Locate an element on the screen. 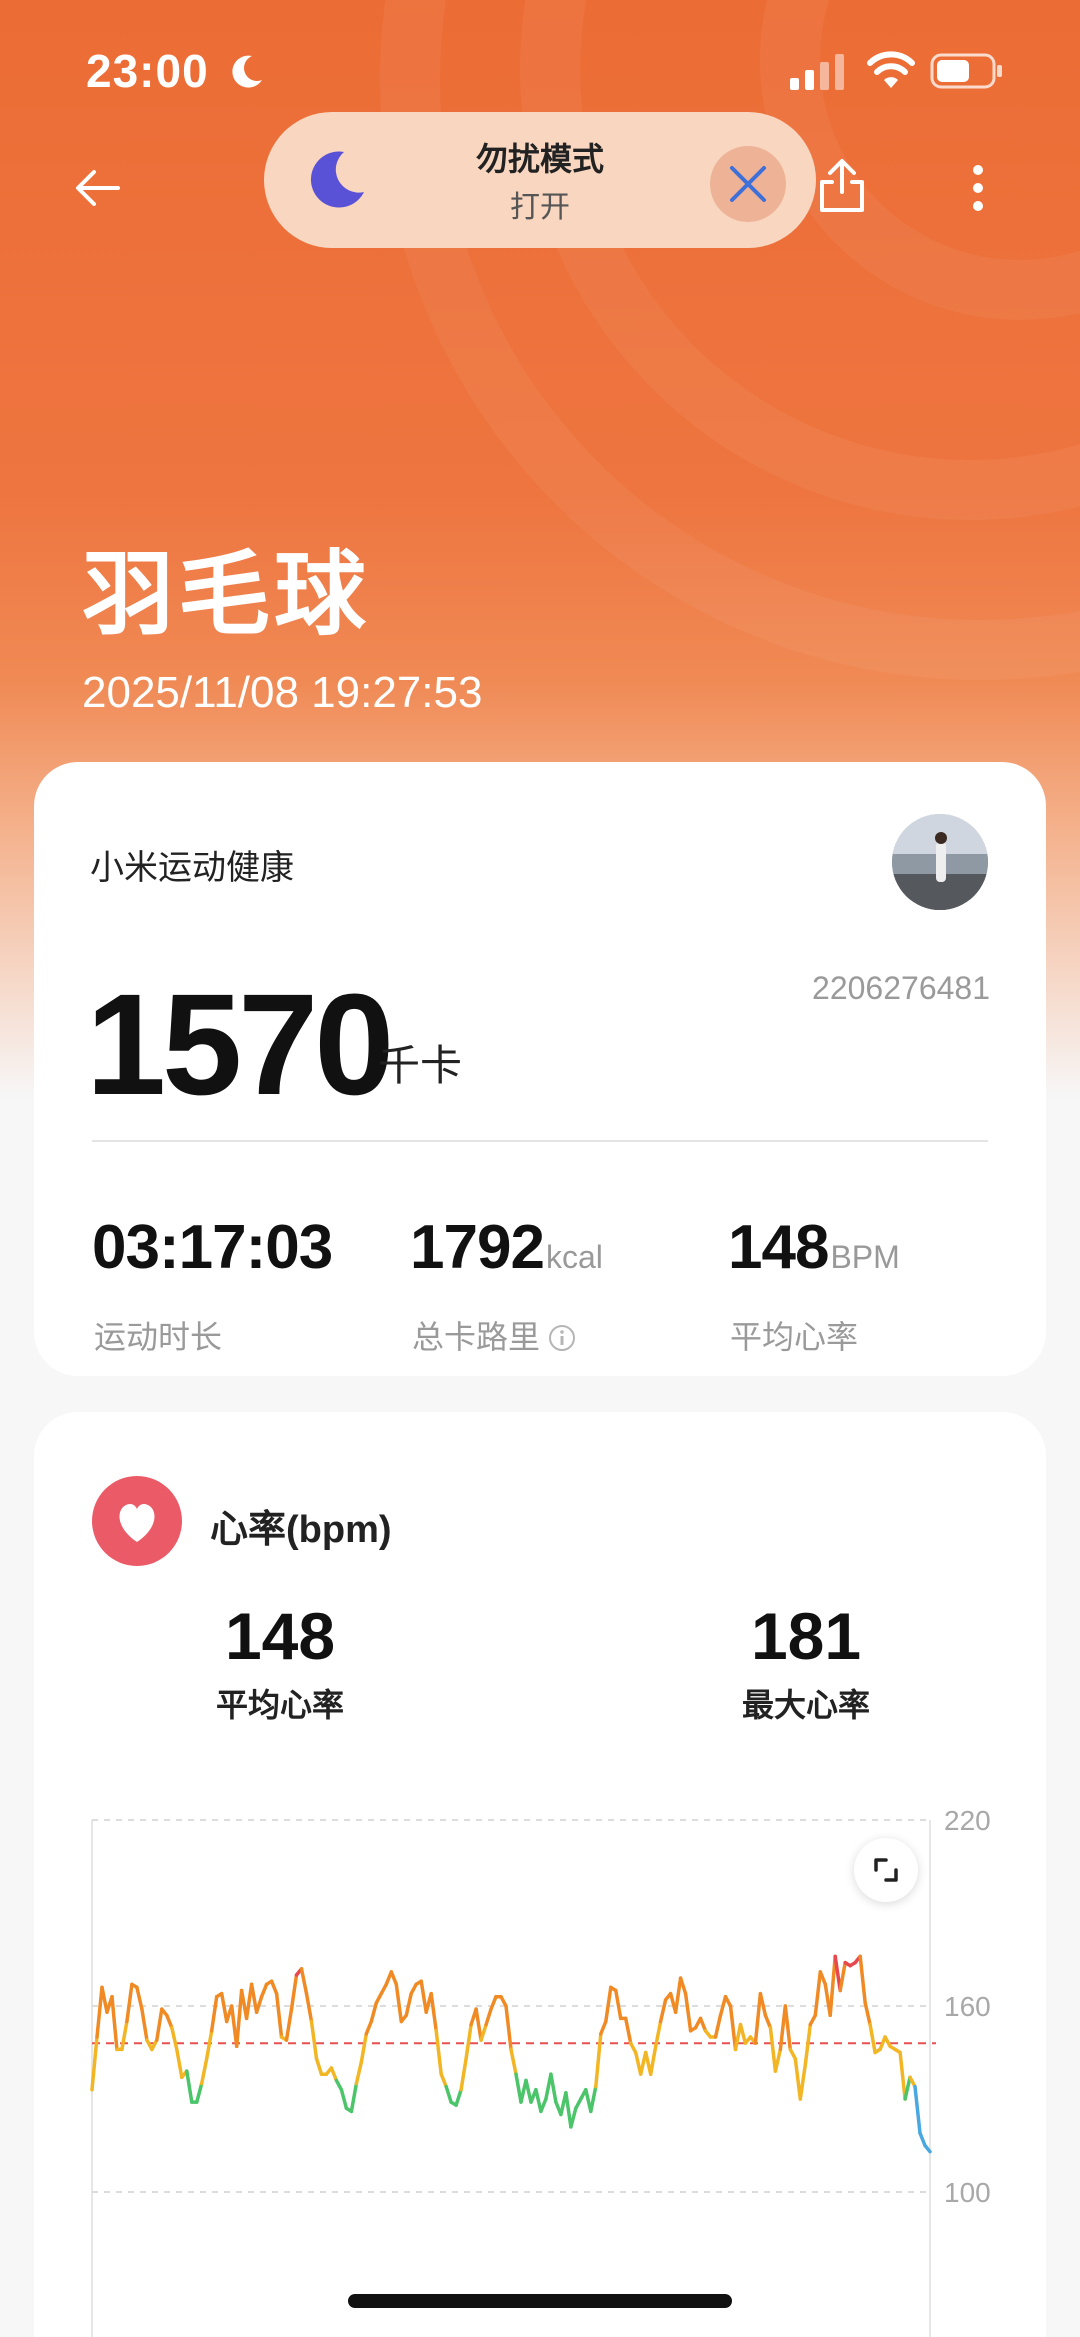  chart-y-tick-label: 220 is located at coordinates (967, 1820).